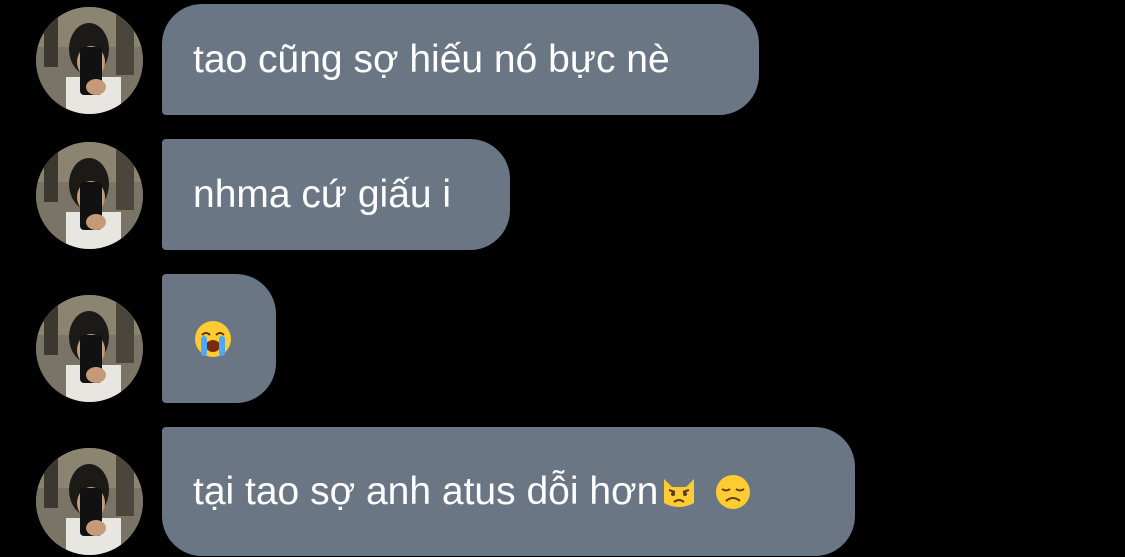 The image size is (1125, 557). I want to click on message-bubble: tao cũng sợ hiếu nó bực nè, so click(460, 59).